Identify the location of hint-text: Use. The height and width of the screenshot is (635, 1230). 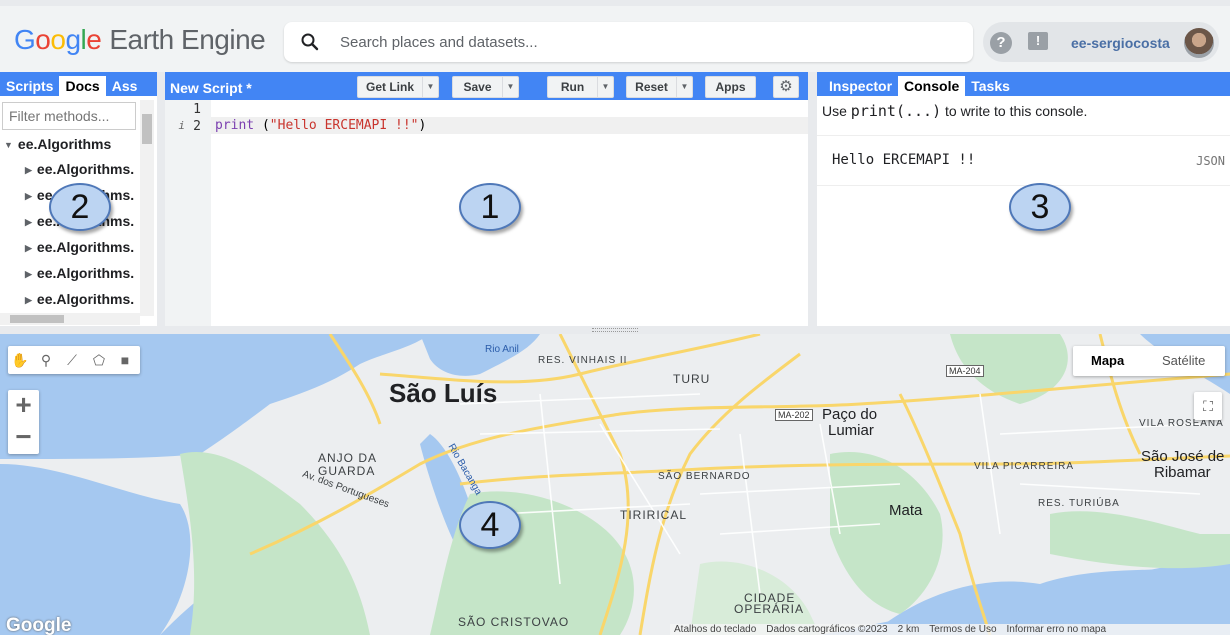
(836, 111).